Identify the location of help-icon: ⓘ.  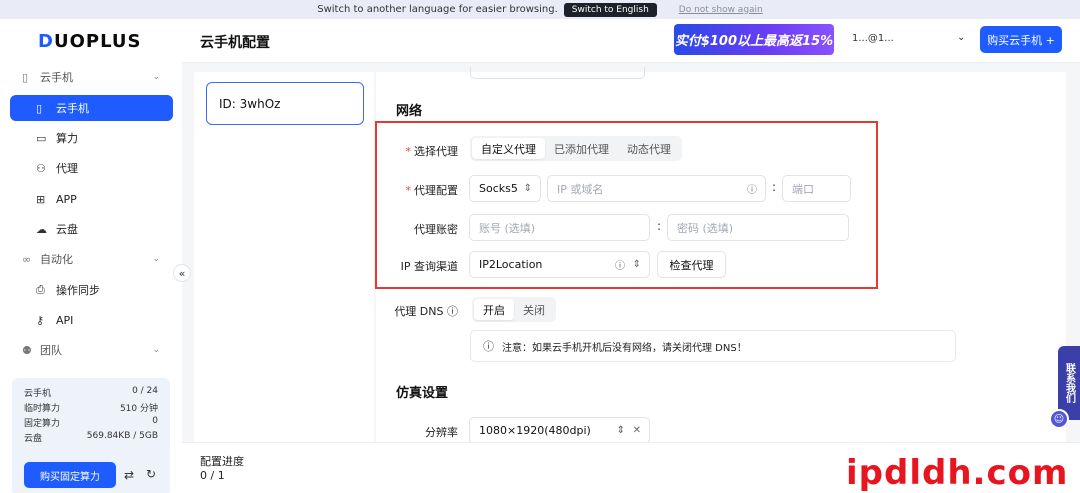
(452, 311).